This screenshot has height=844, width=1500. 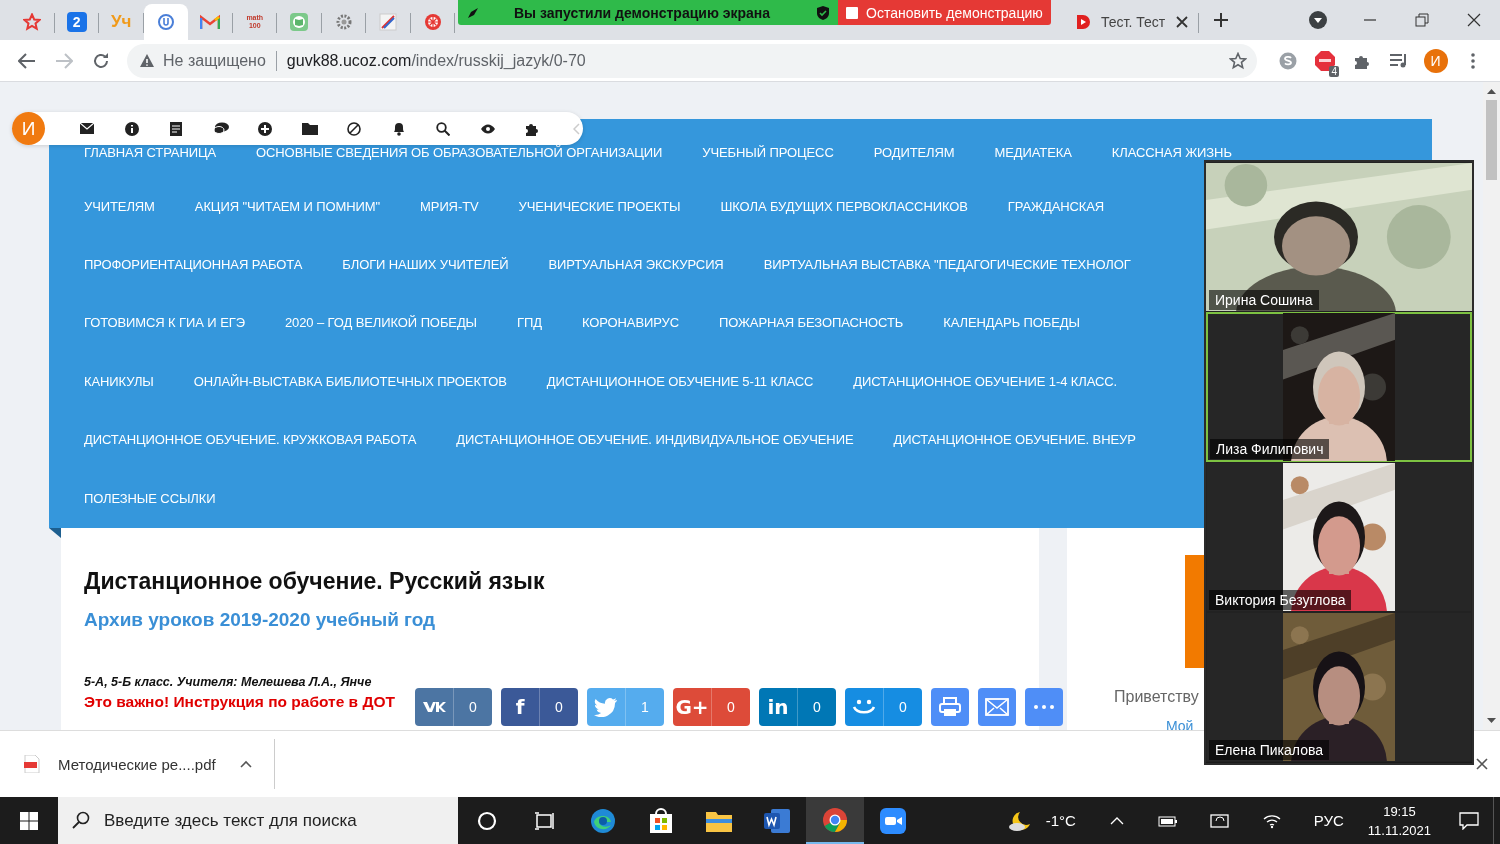 What do you see at coordinates (1264, 300) in the screenshot?
I see `participant-name: Ирина Сошина` at bounding box center [1264, 300].